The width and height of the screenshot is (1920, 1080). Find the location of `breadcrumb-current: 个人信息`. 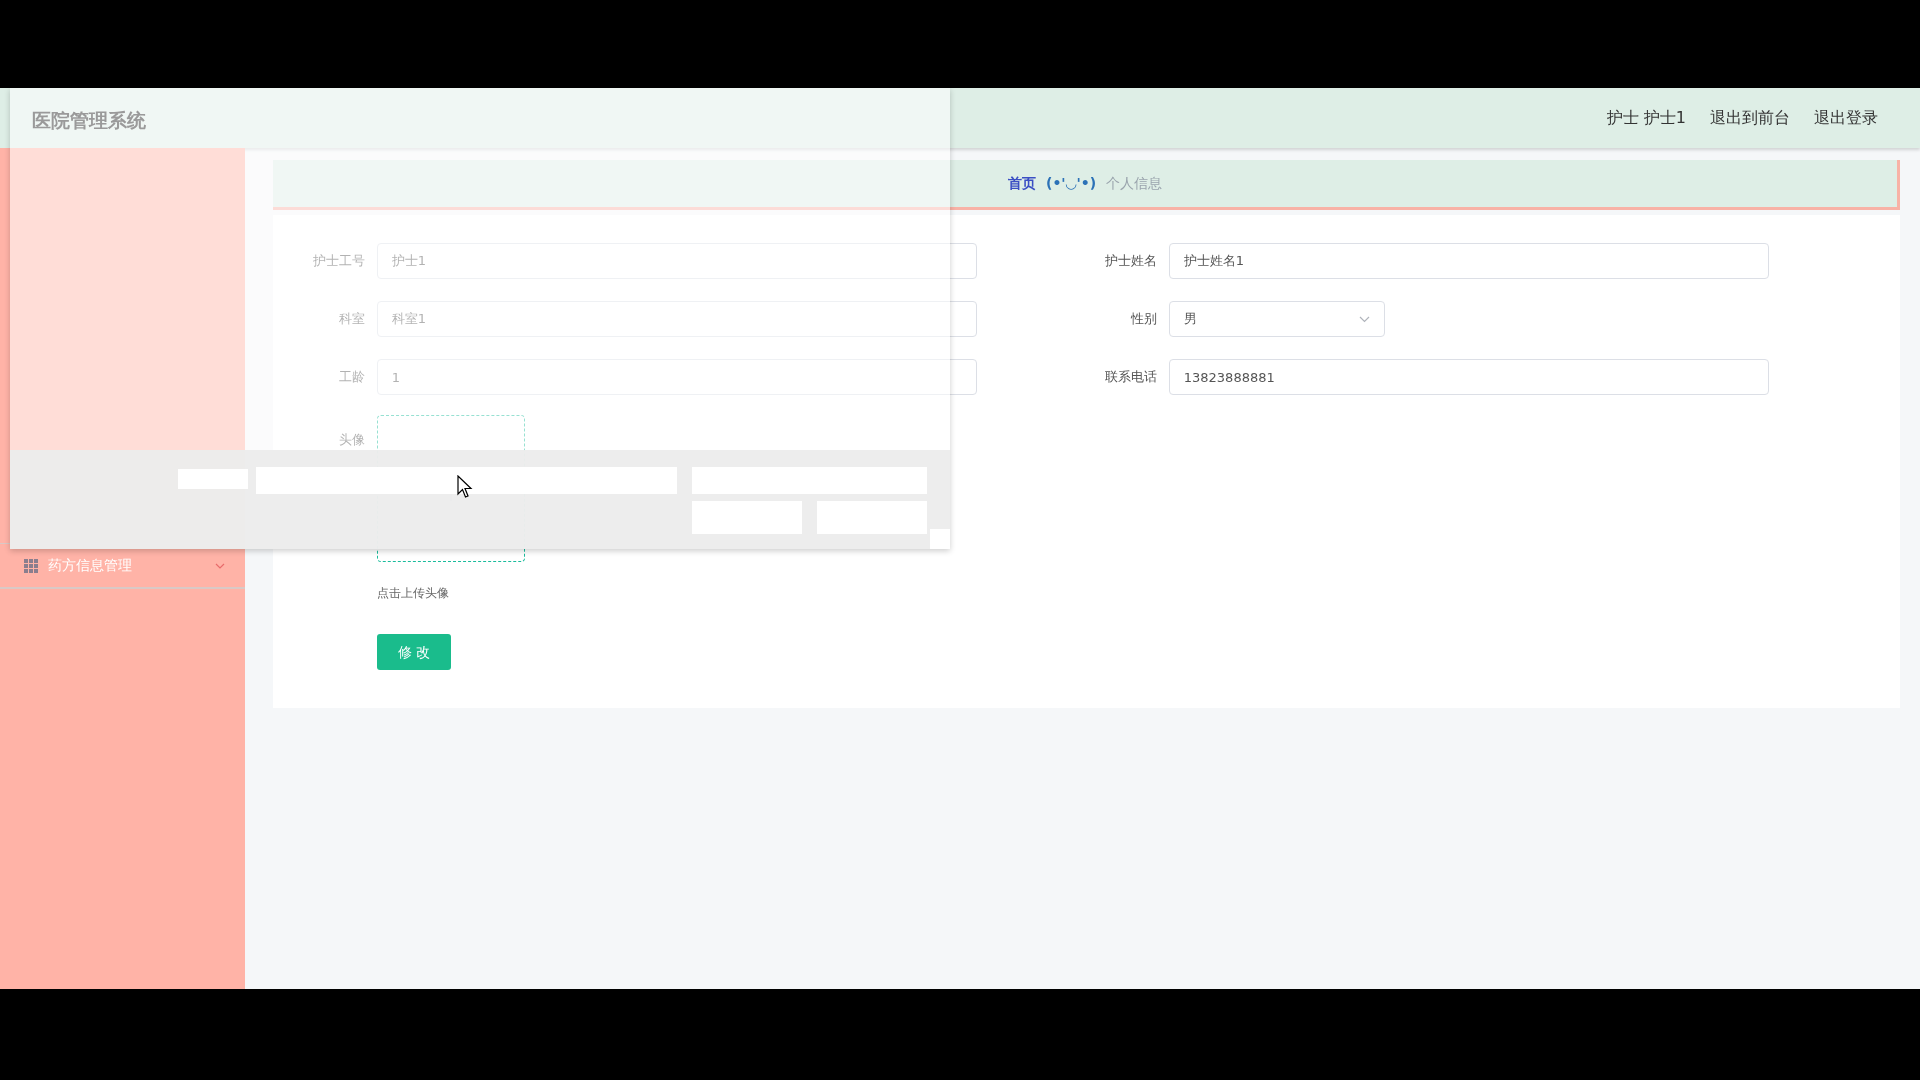

breadcrumb-current: 个人信息 is located at coordinates (1134, 183).